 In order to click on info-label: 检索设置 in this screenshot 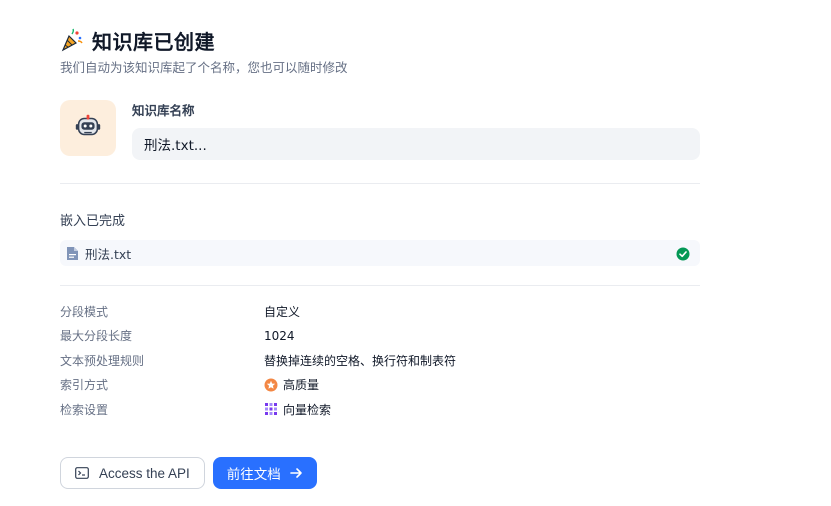, I will do `click(84, 409)`.